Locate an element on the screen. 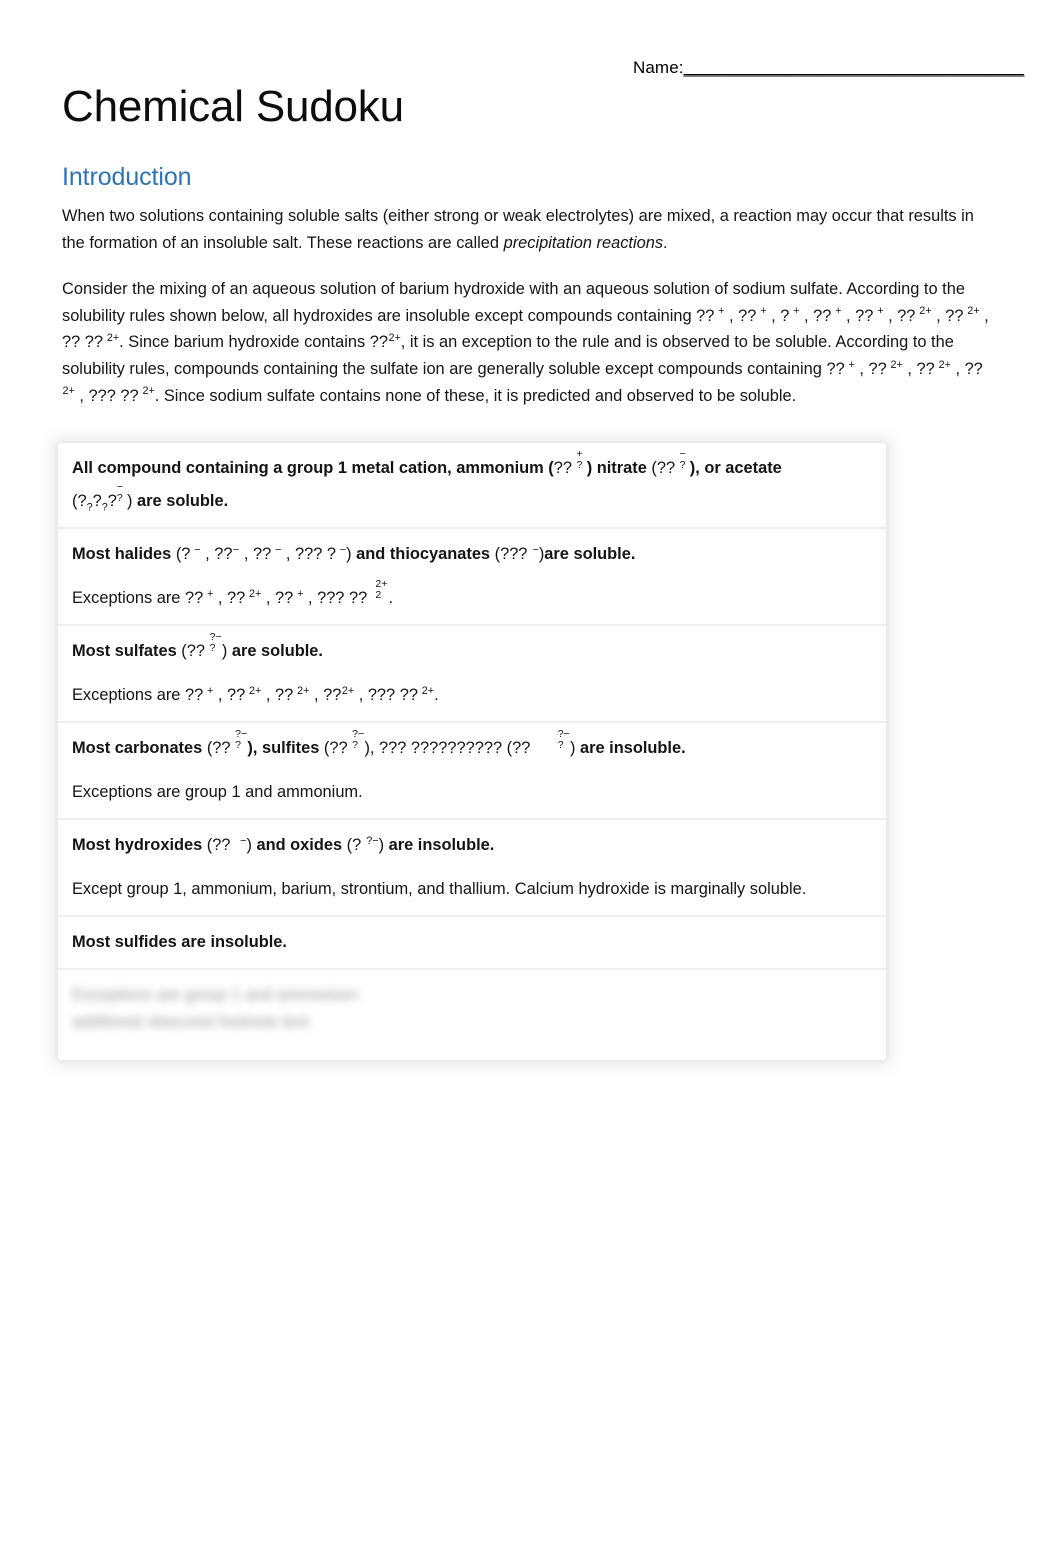 The height and width of the screenshot is (1556, 1062). name-blank-line: ______________________________________ is located at coordinates (854, 67).